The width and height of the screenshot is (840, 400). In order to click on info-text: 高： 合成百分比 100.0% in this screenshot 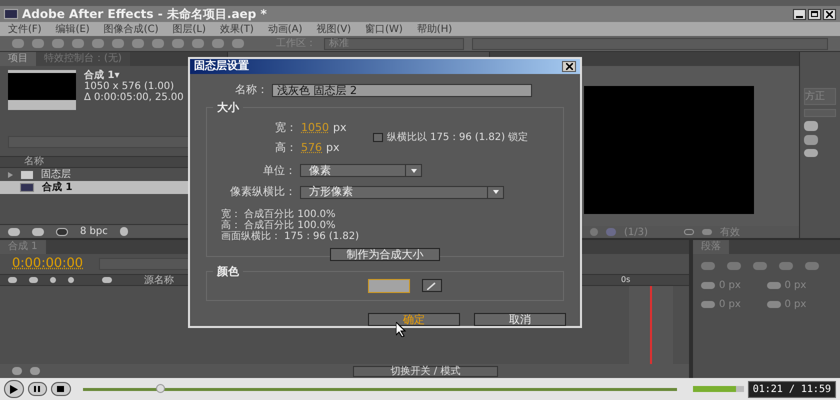, I will do `click(278, 225)`.